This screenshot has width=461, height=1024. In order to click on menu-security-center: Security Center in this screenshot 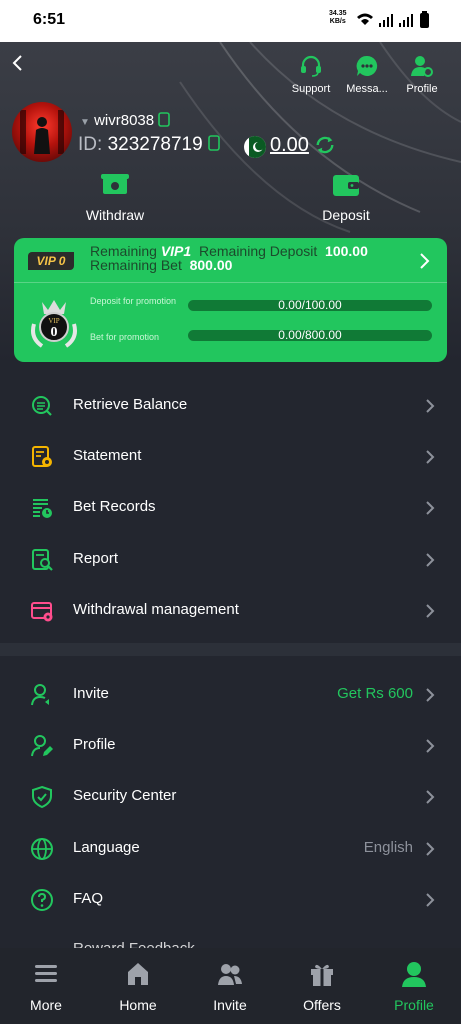, I will do `click(230, 796)`.